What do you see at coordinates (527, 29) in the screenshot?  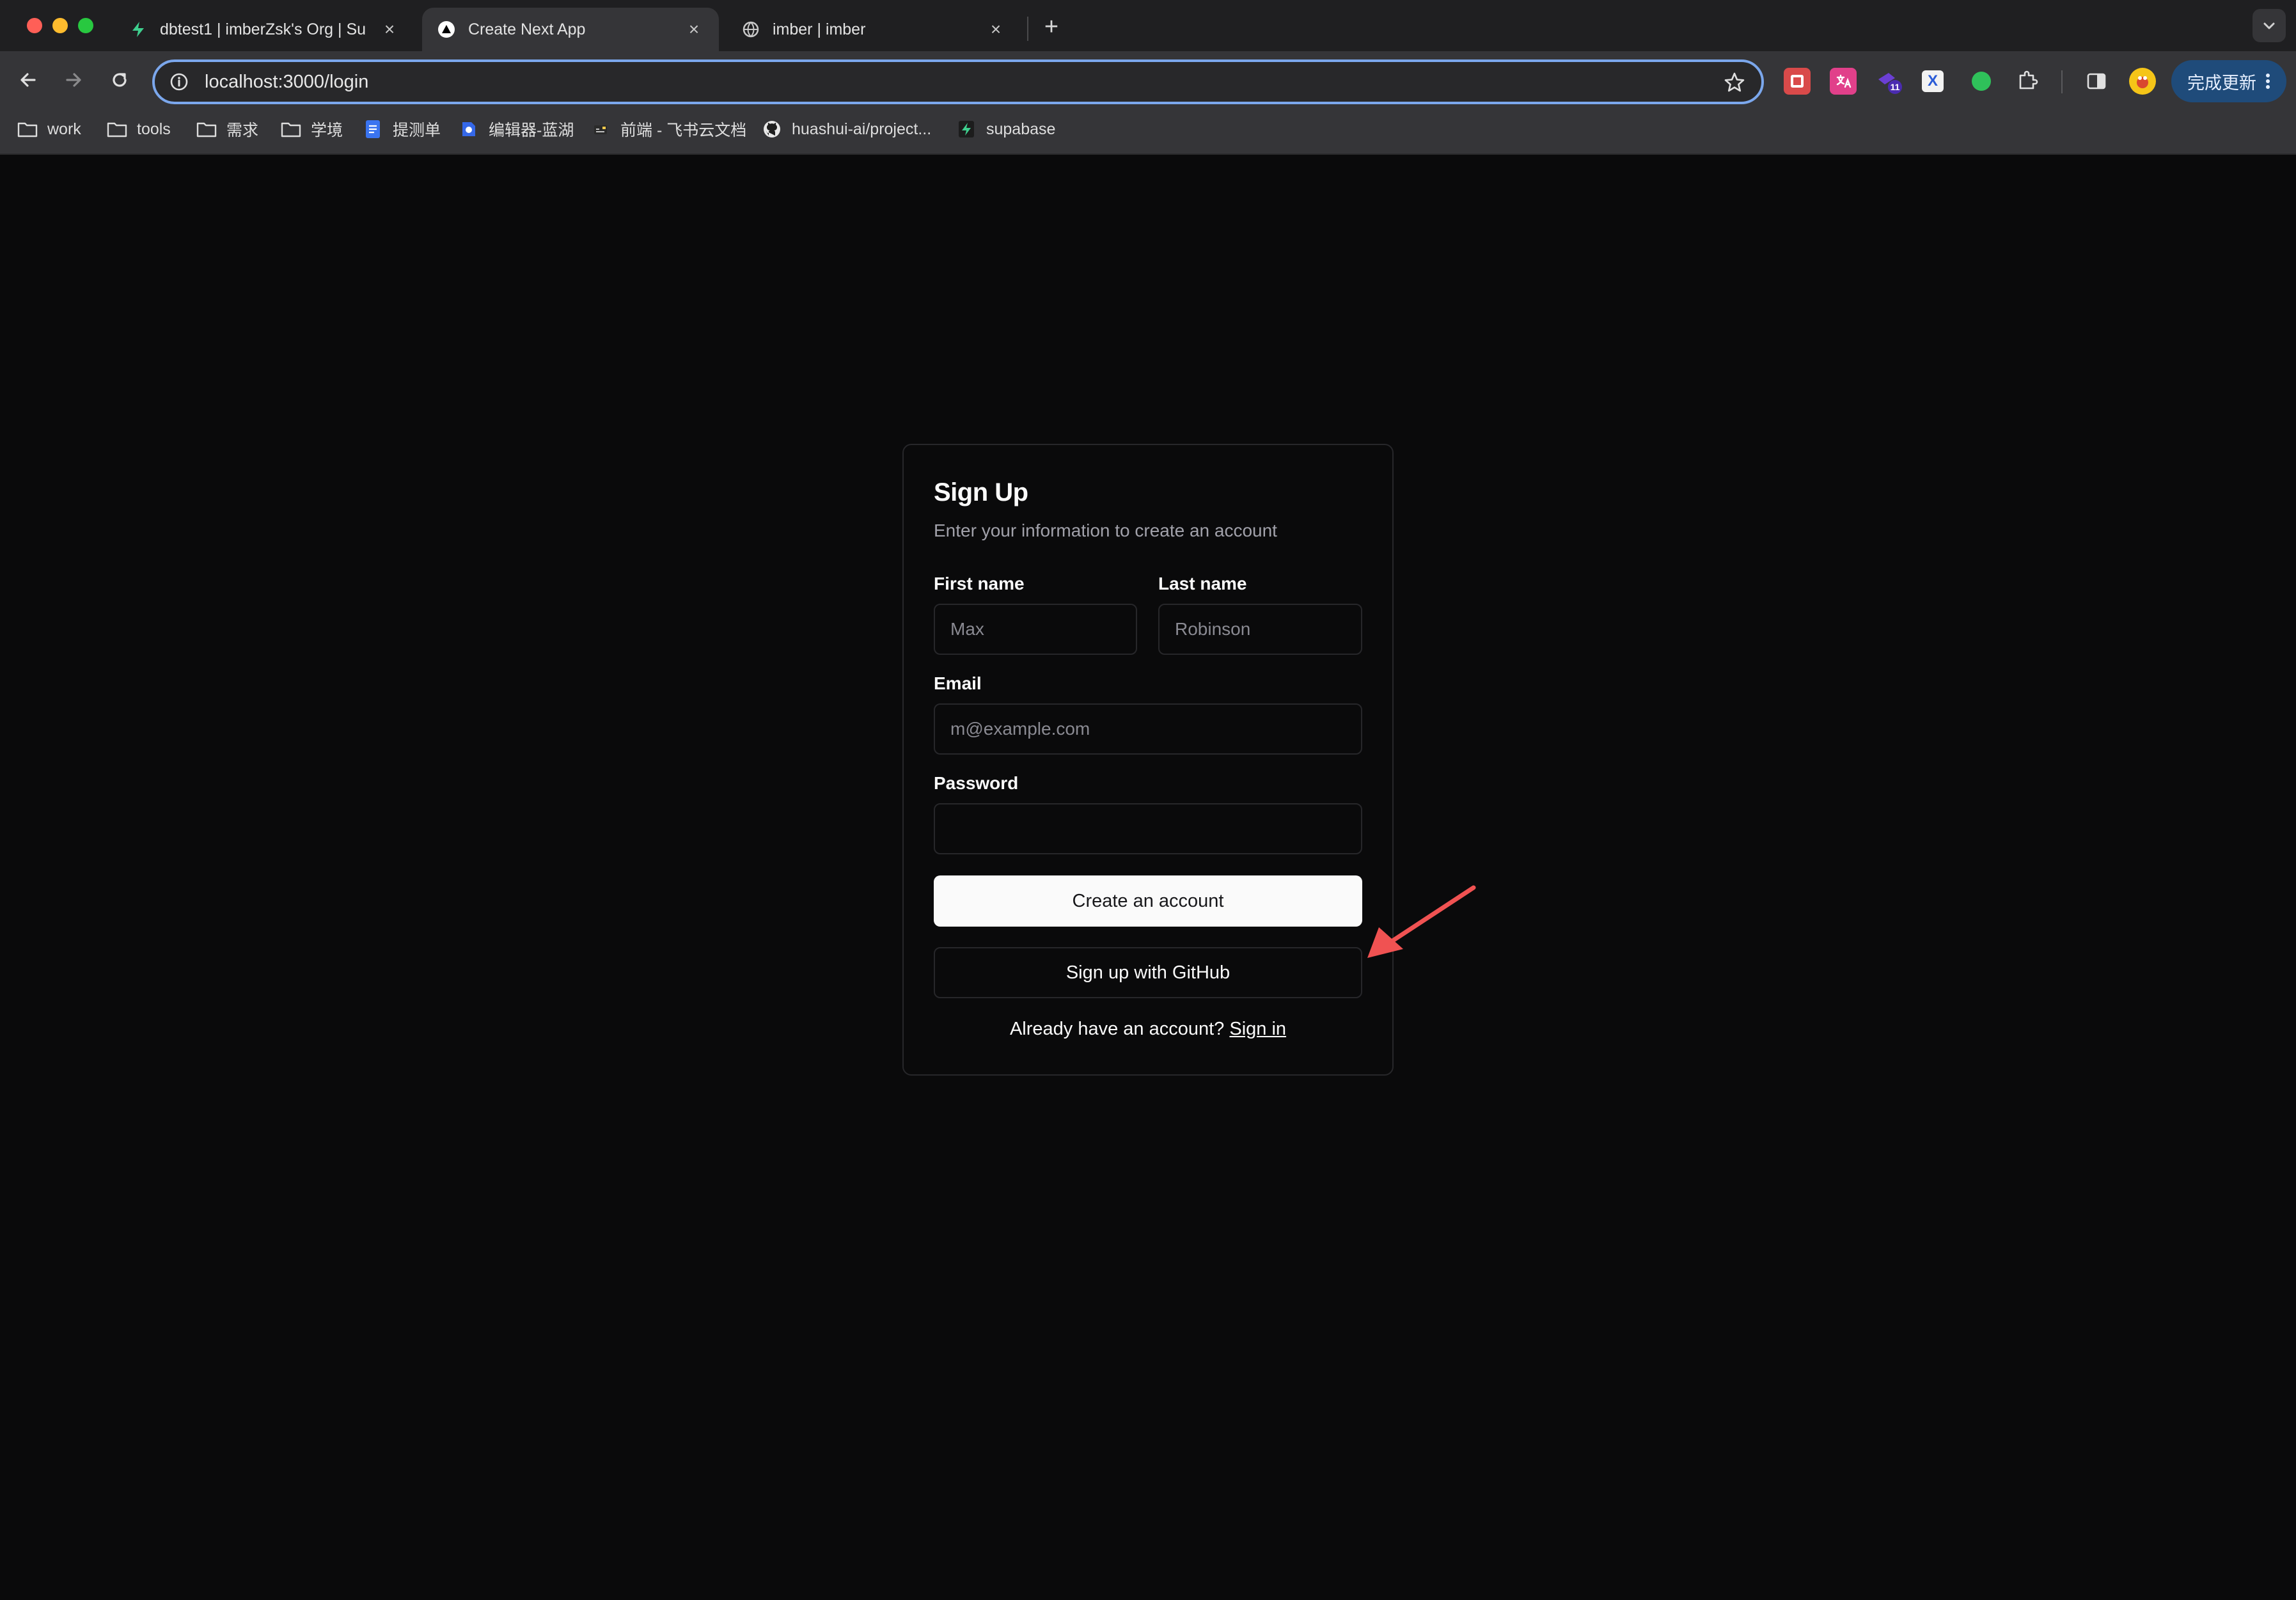 I see `tab-title: Create Next App` at bounding box center [527, 29].